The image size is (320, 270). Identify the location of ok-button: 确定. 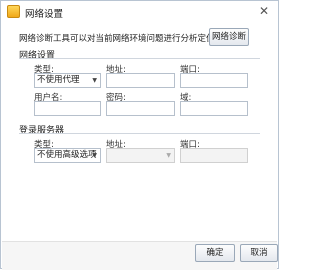
(215, 253).